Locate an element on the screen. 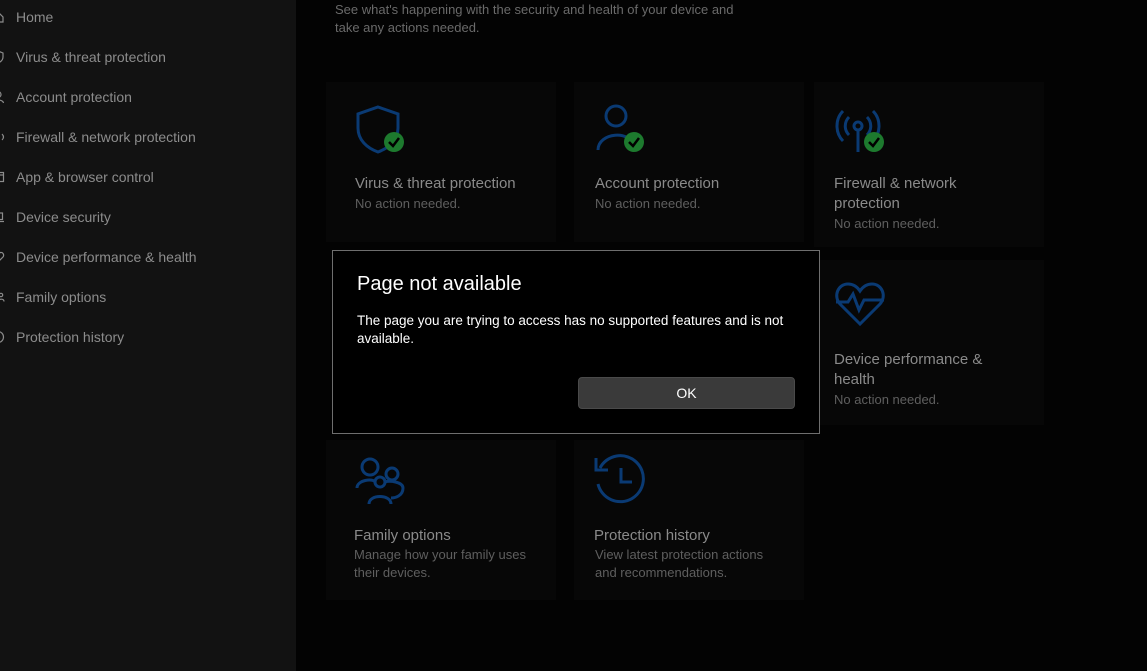 The image size is (1147, 671). sidebar-item-virus-threat-protection: Virus & threat protection is located at coordinates (148, 57).